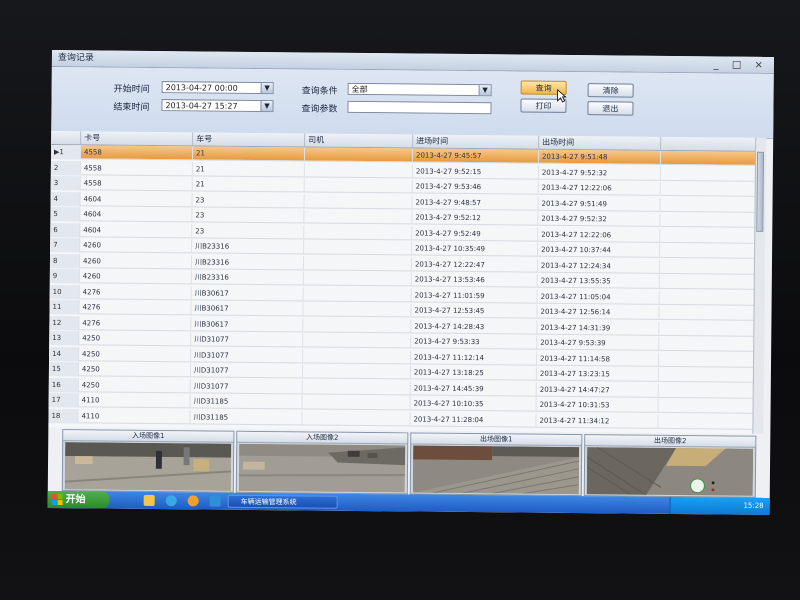  I want to click on cell-plate: 川B23316, so click(247, 278).